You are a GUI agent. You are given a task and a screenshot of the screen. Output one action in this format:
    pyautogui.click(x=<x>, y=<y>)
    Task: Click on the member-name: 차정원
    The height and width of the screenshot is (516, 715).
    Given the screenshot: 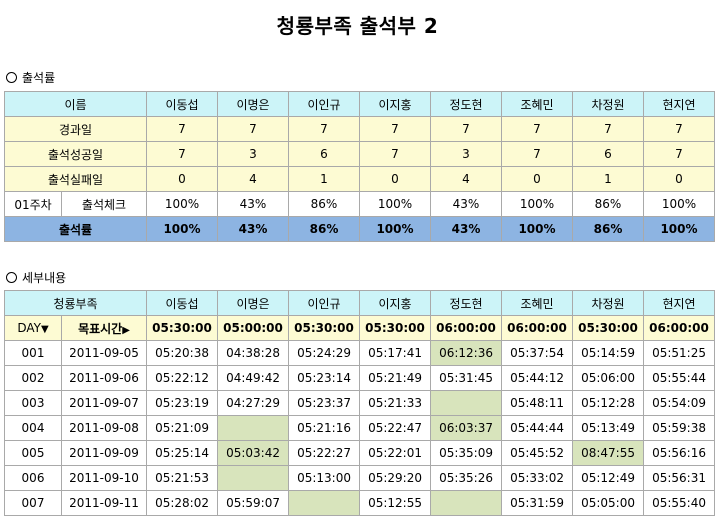 What is the action you would take?
    pyautogui.click(x=608, y=104)
    